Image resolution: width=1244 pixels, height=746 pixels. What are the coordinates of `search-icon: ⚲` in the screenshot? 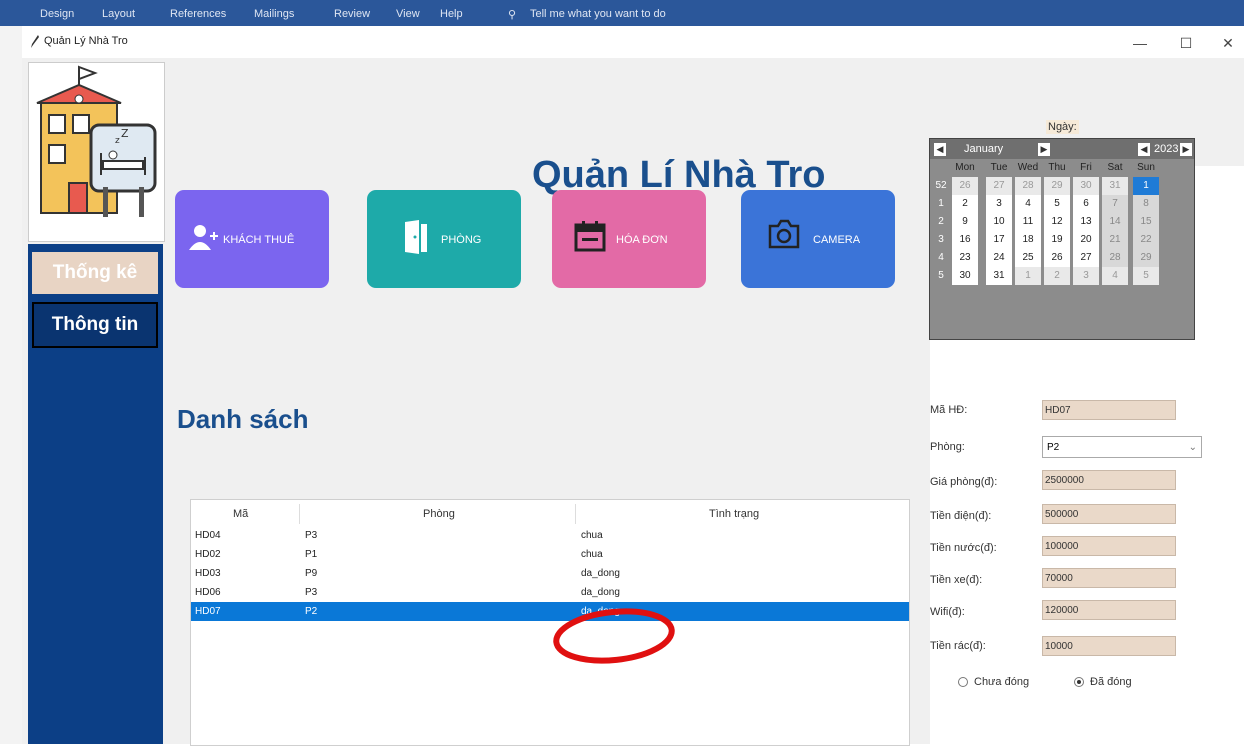 It's located at (512, 14).